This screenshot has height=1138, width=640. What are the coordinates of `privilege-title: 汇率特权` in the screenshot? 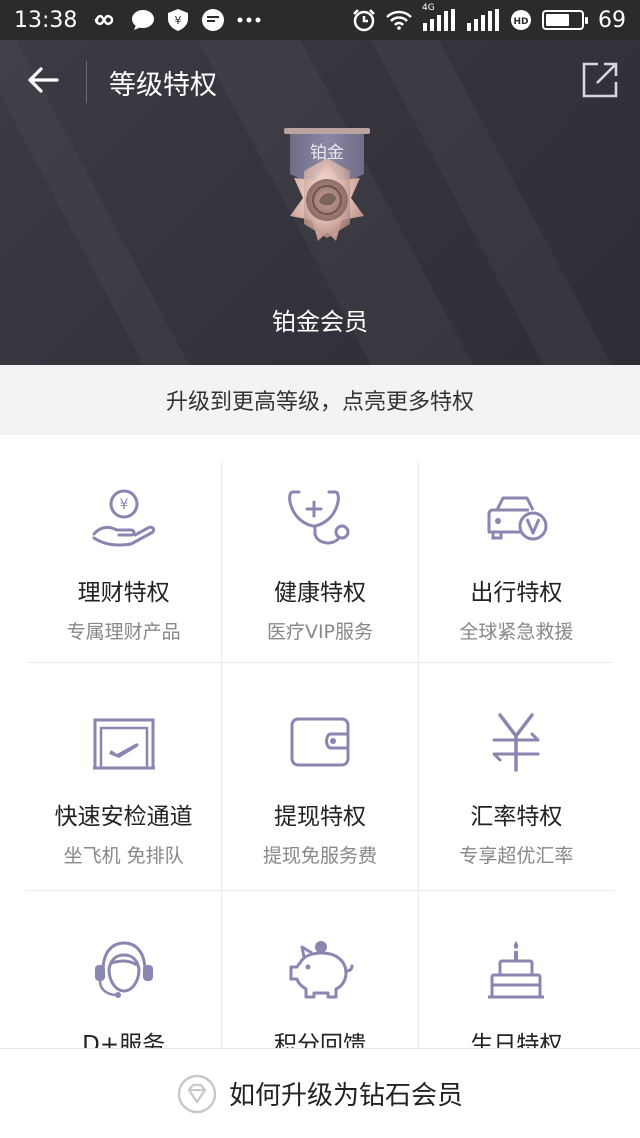 It's located at (516, 817).